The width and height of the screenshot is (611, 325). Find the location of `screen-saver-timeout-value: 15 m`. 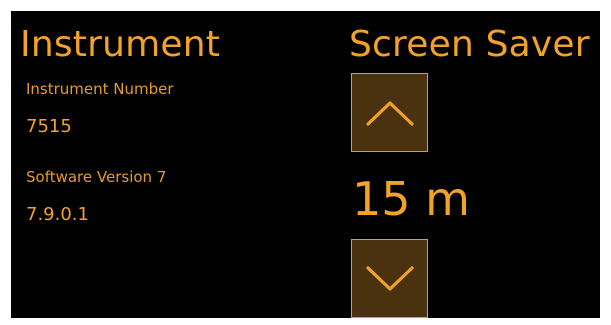

screen-saver-timeout-value: 15 m is located at coordinates (411, 199).